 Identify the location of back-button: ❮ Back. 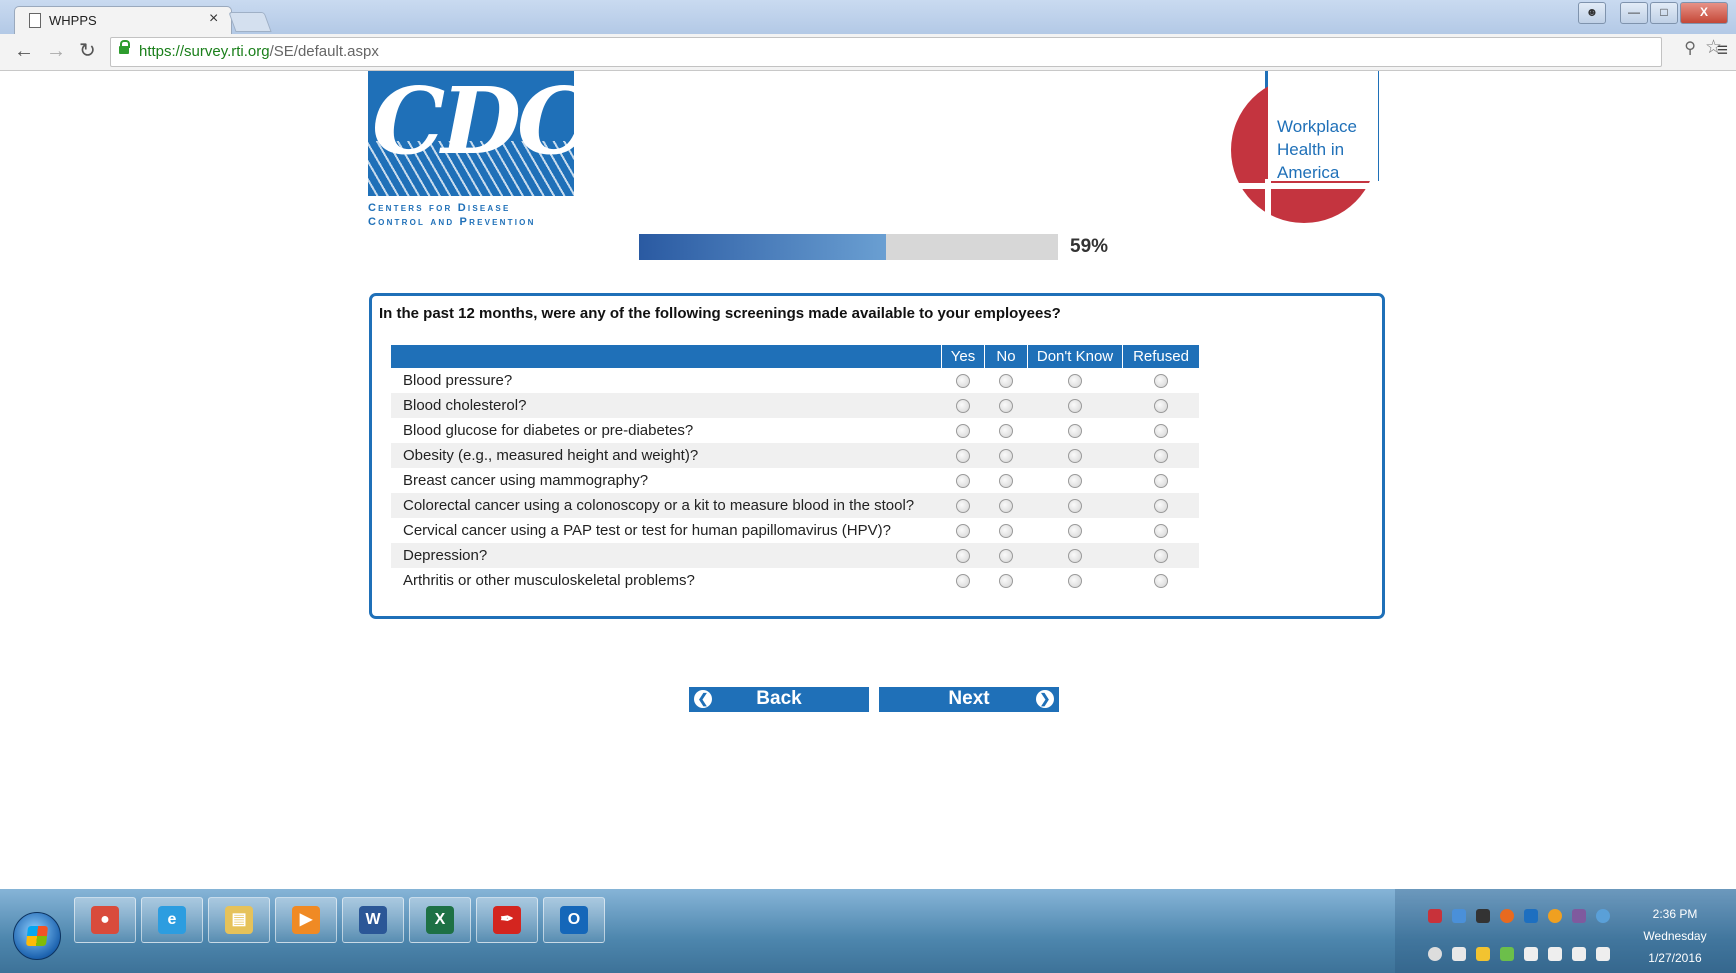
(779, 699).